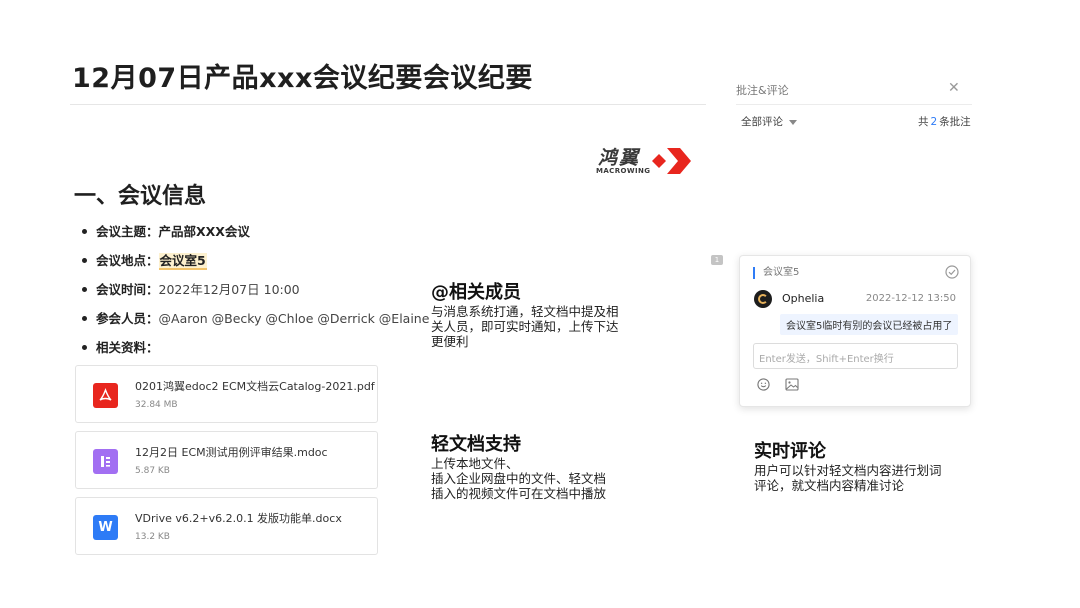 Image resolution: width=1080 pixels, height=608 pixels. What do you see at coordinates (855, 356) in the screenshot?
I see `comment-input: Enter发送，Shift+Enter换行` at bounding box center [855, 356].